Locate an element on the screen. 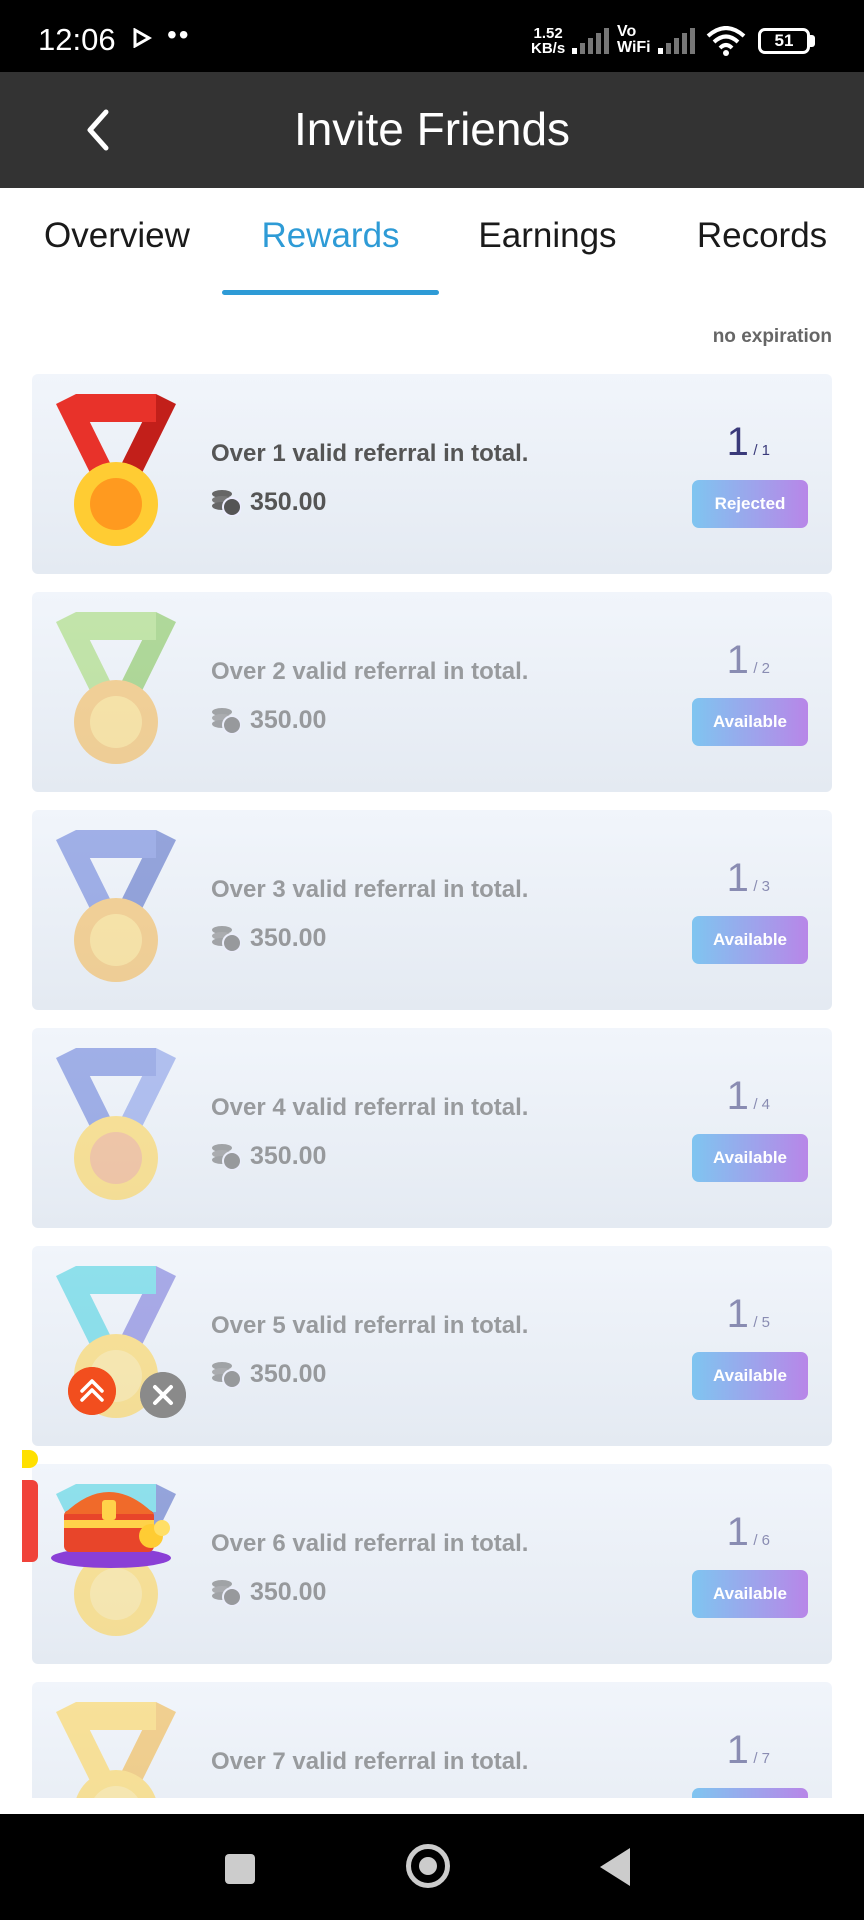 The image size is (864, 1920). tab-earnings: Earnings is located at coordinates (547, 236).